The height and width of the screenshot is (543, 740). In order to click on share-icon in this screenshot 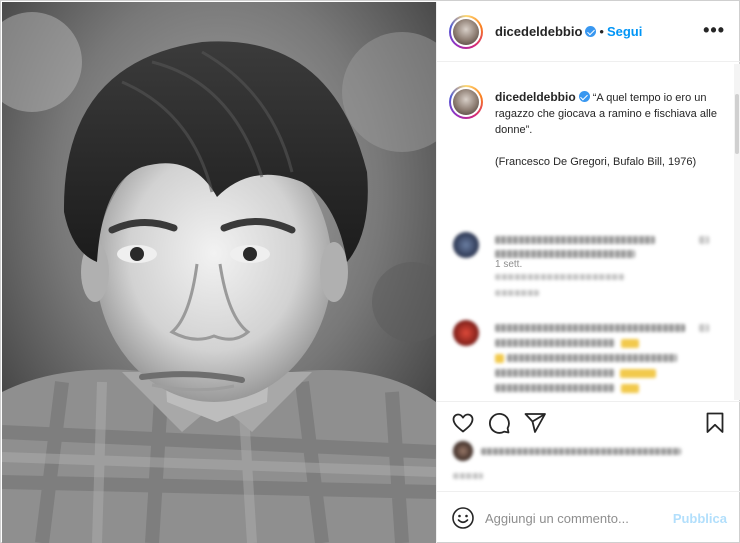, I will do `click(535, 423)`.